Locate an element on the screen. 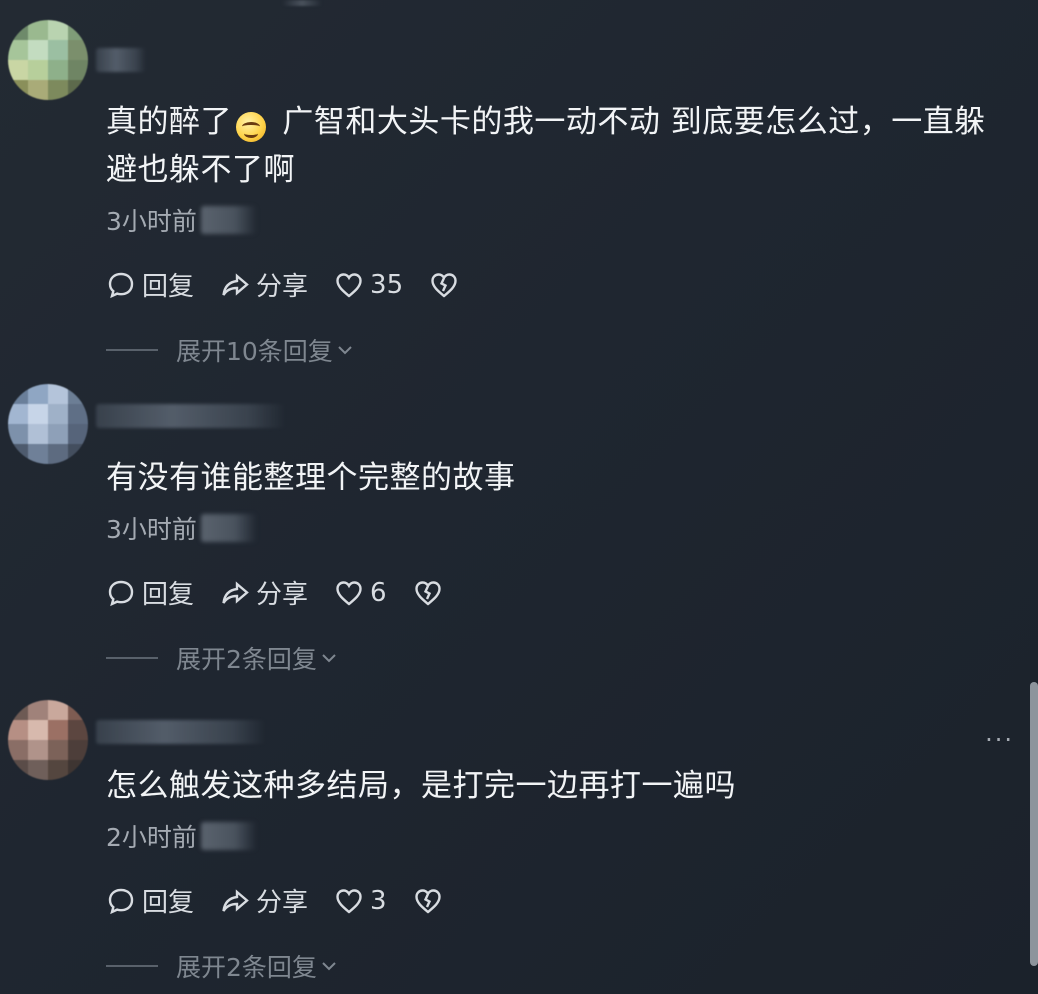 Image resolution: width=1038 pixels, height=994 pixels. timestamp: 2小时前 is located at coordinates (181, 836).